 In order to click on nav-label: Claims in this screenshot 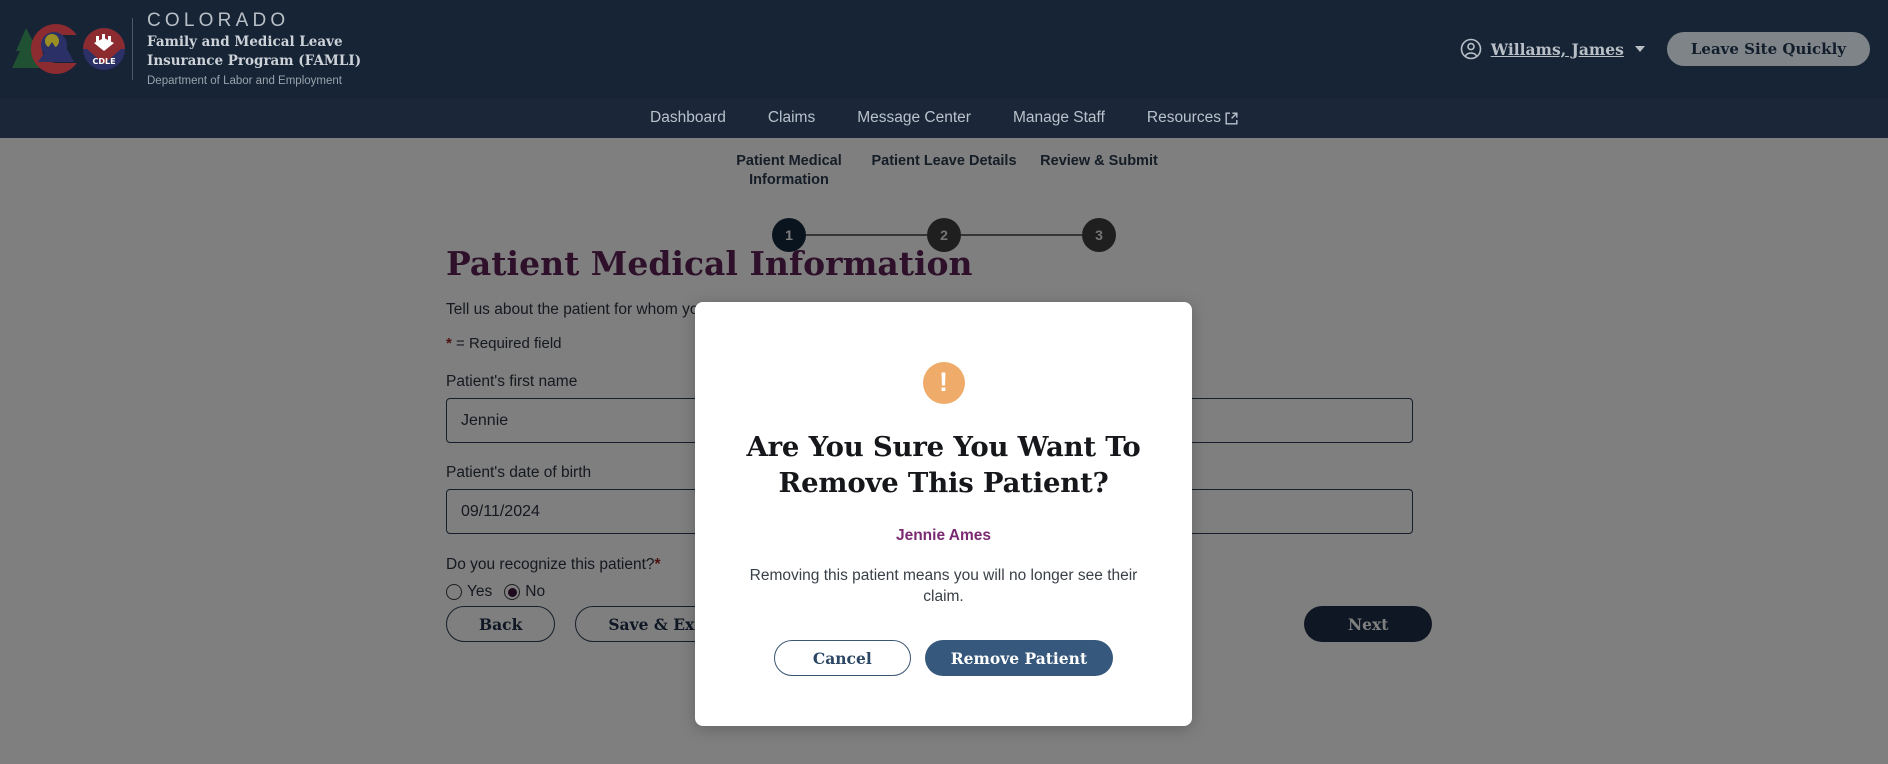, I will do `click(791, 117)`.